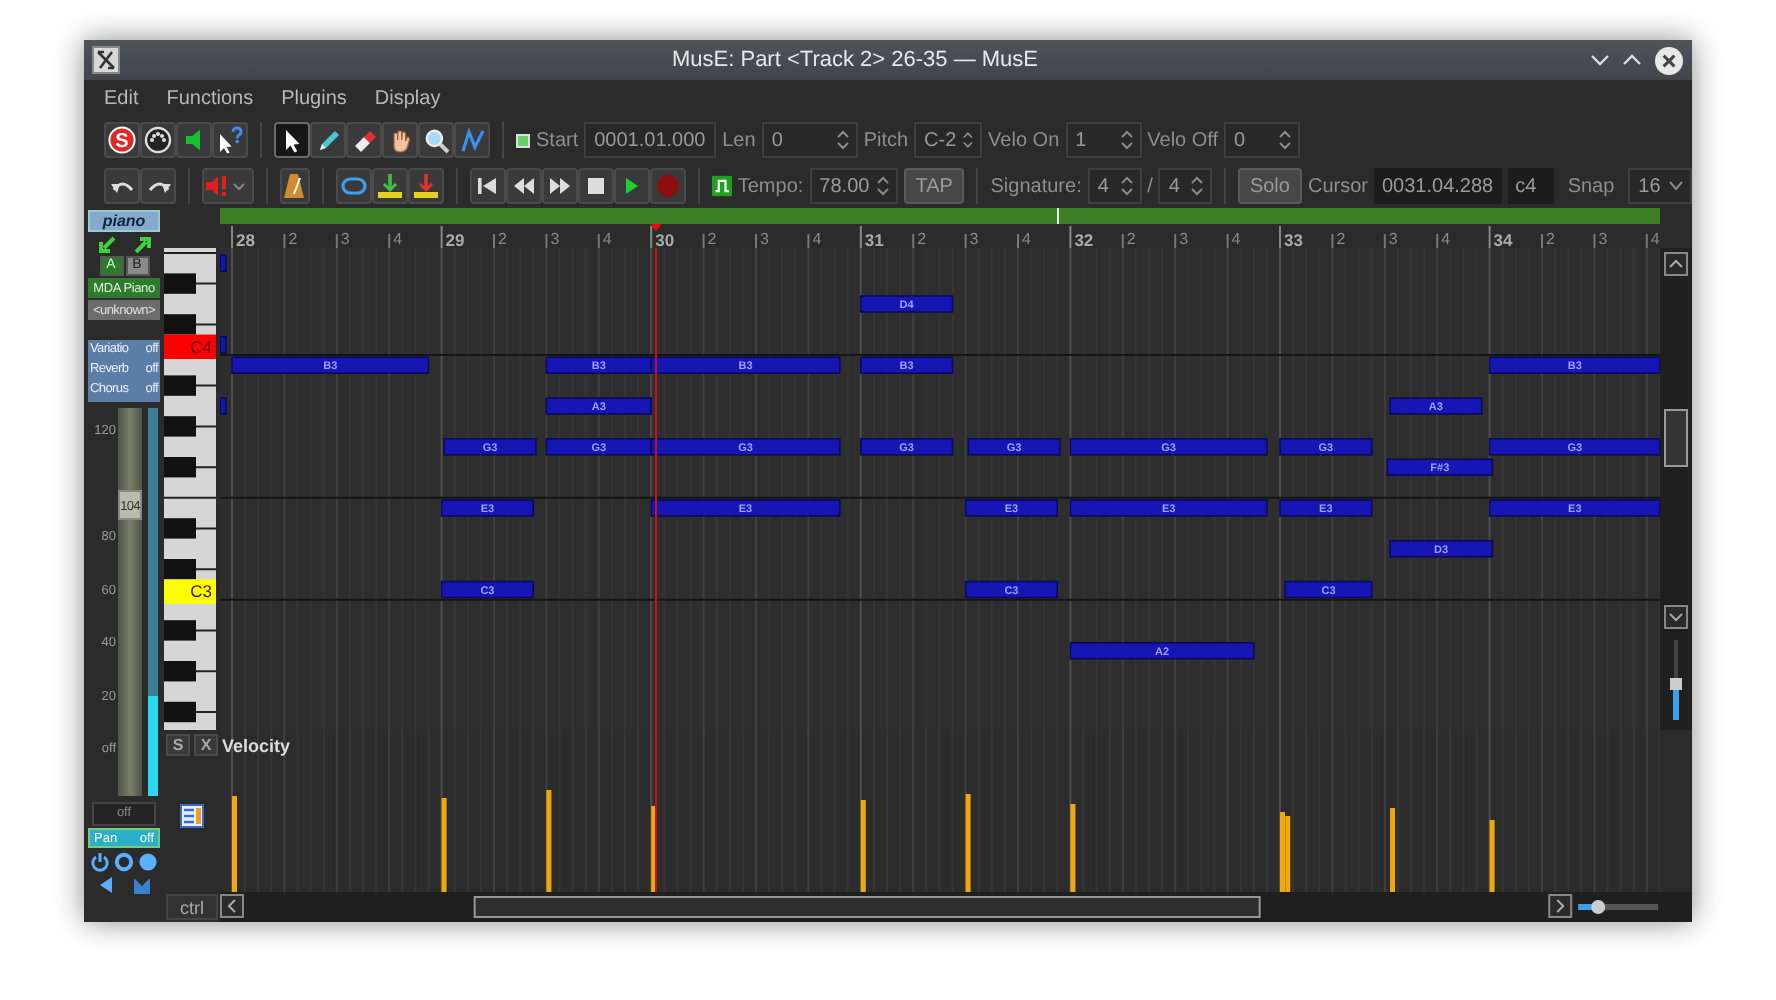  I want to click on locator-marker, so click(1058, 216).